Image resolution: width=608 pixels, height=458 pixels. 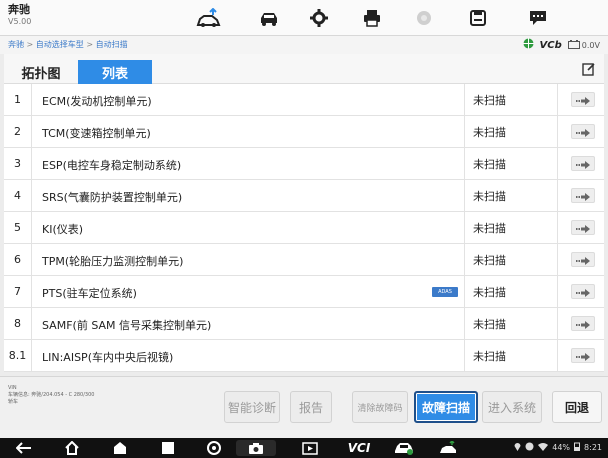 What do you see at coordinates (380, 407) in the screenshot?
I see `clear-dtc-button: 清除故障码` at bounding box center [380, 407].